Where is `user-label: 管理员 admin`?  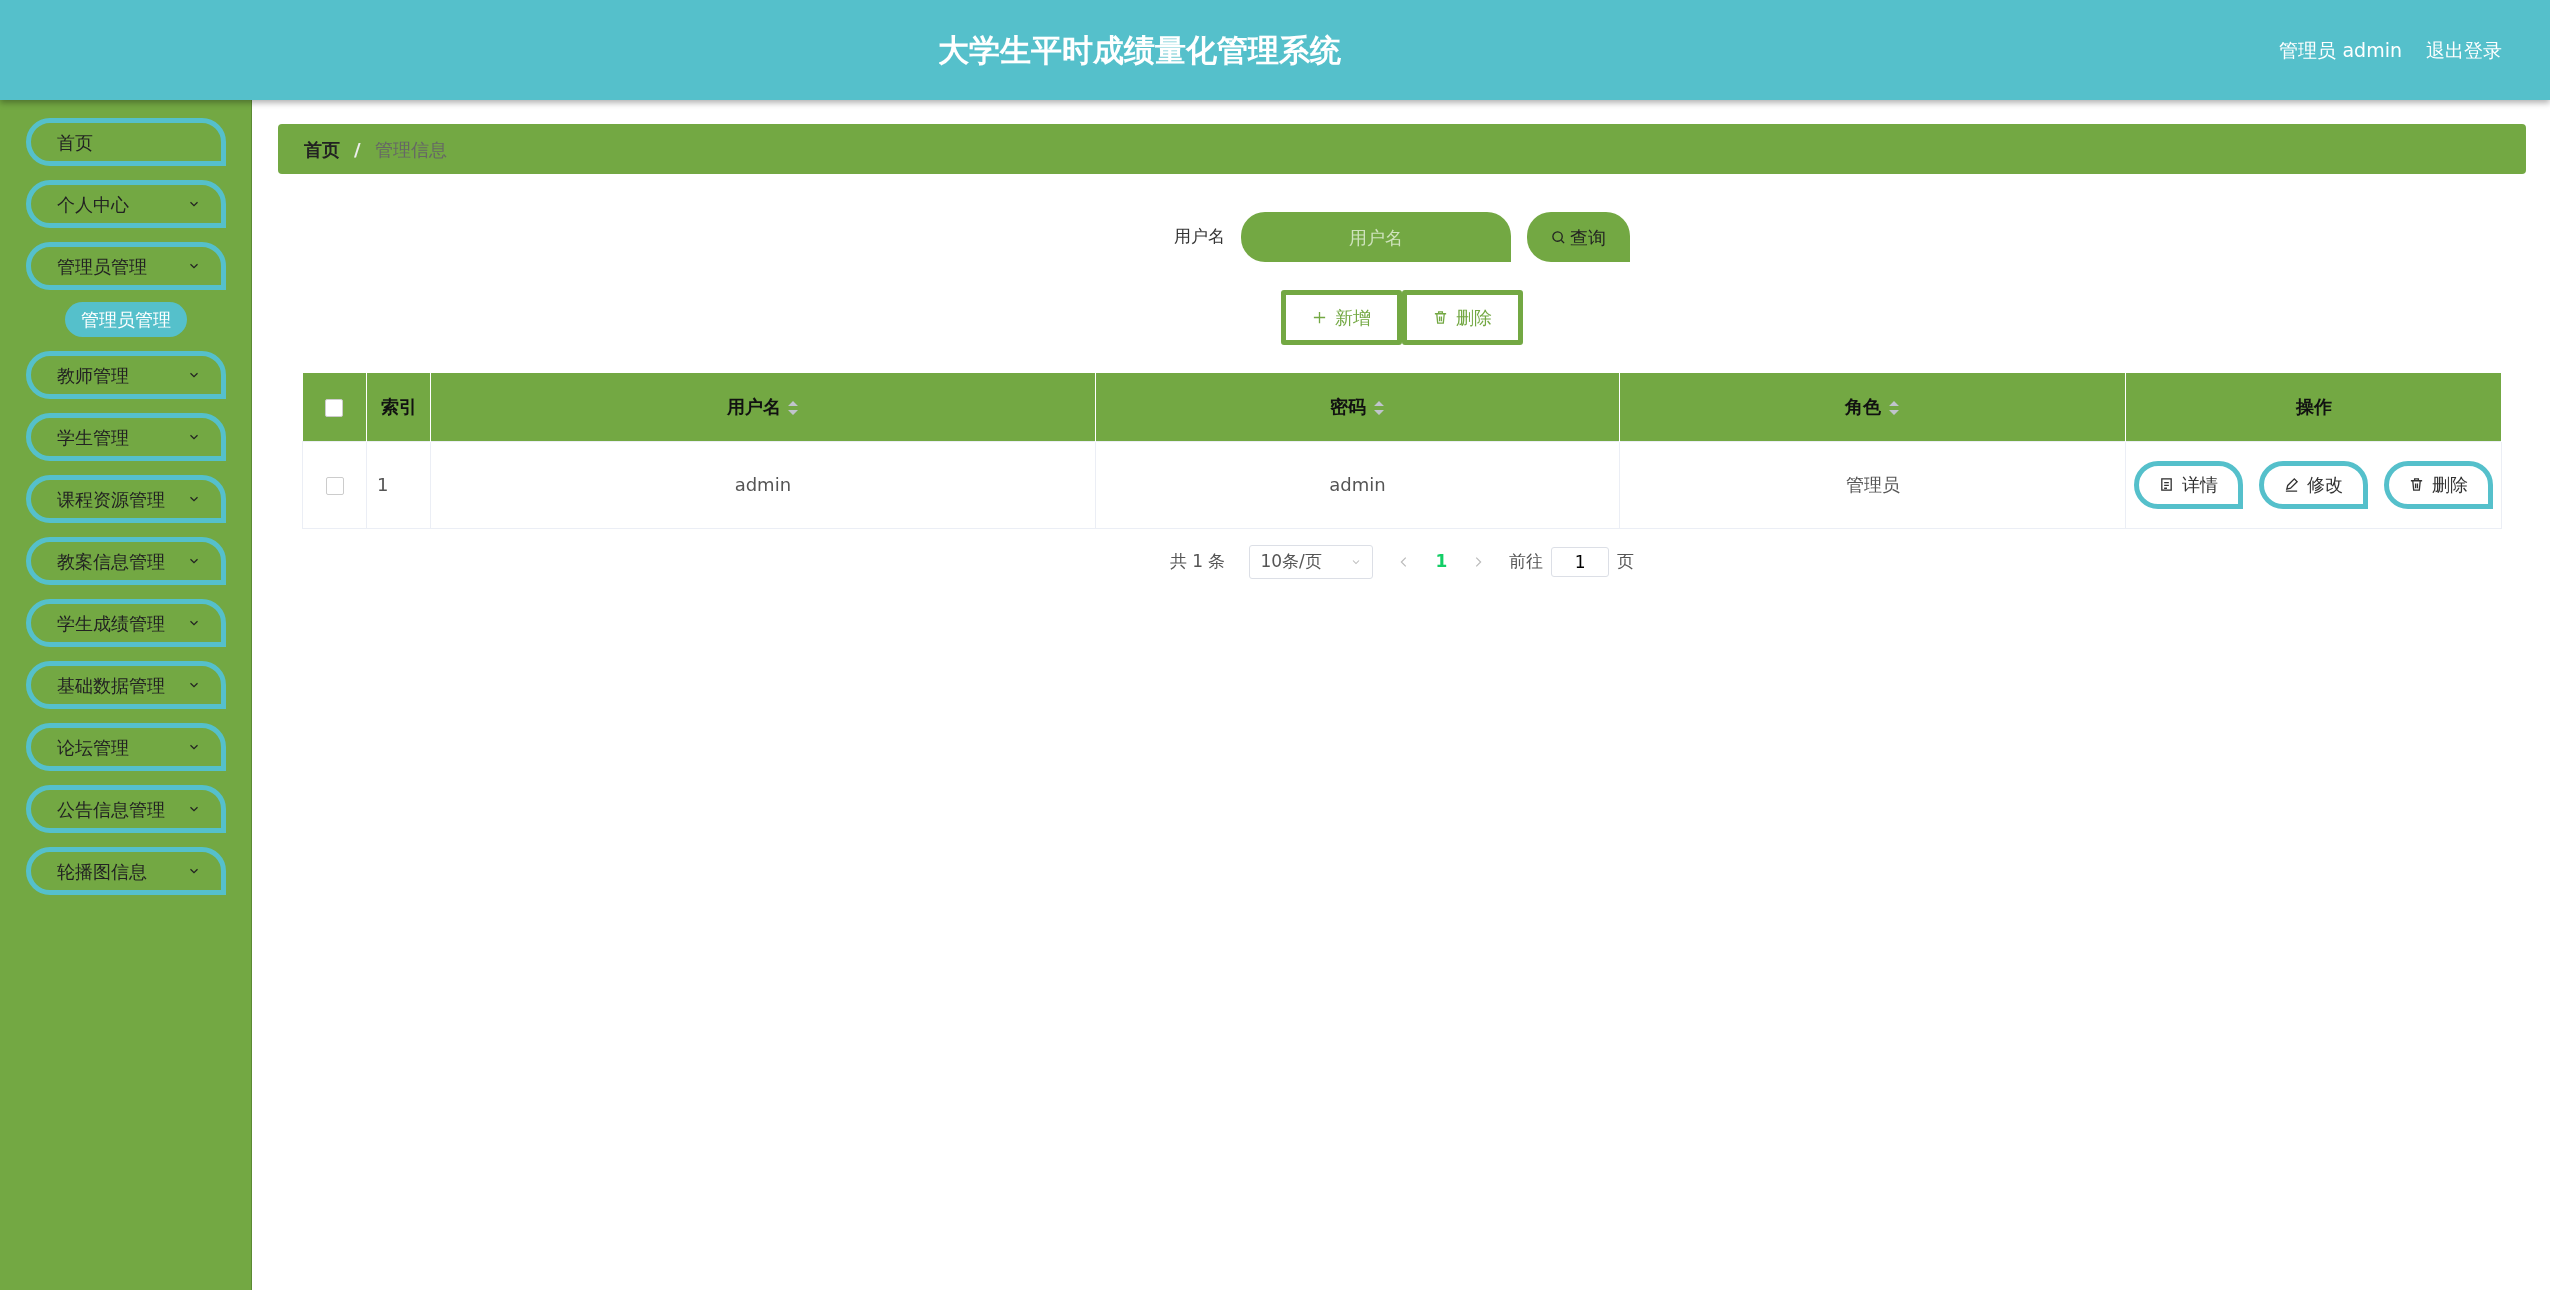
user-label: 管理员 admin is located at coordinates (2340, 50).